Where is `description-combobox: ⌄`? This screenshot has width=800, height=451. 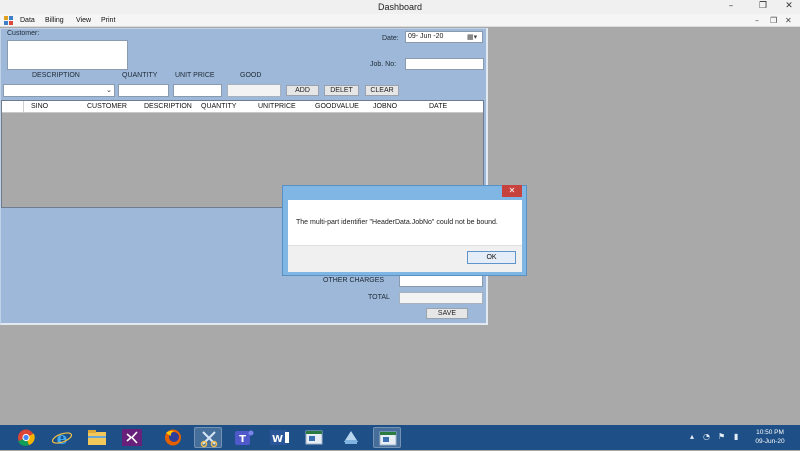
description-combobox: ⌄ is located at coordinates (59, 90).